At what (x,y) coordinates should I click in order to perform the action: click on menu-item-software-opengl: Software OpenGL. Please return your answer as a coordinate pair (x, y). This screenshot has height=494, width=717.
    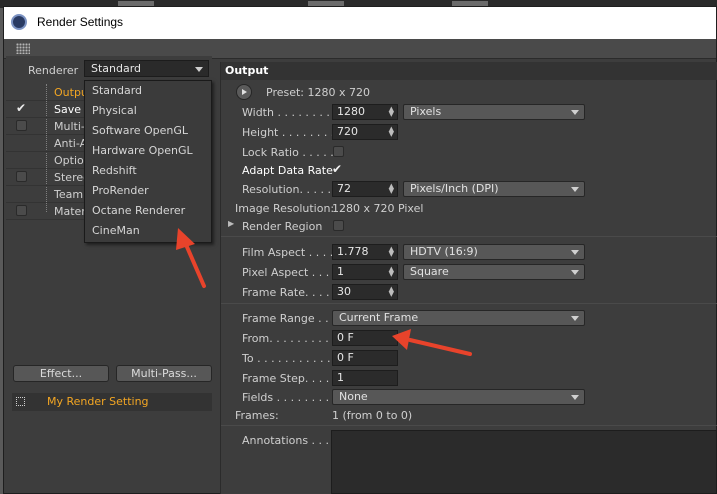
    Looking at the image, I should click on (148, 131).